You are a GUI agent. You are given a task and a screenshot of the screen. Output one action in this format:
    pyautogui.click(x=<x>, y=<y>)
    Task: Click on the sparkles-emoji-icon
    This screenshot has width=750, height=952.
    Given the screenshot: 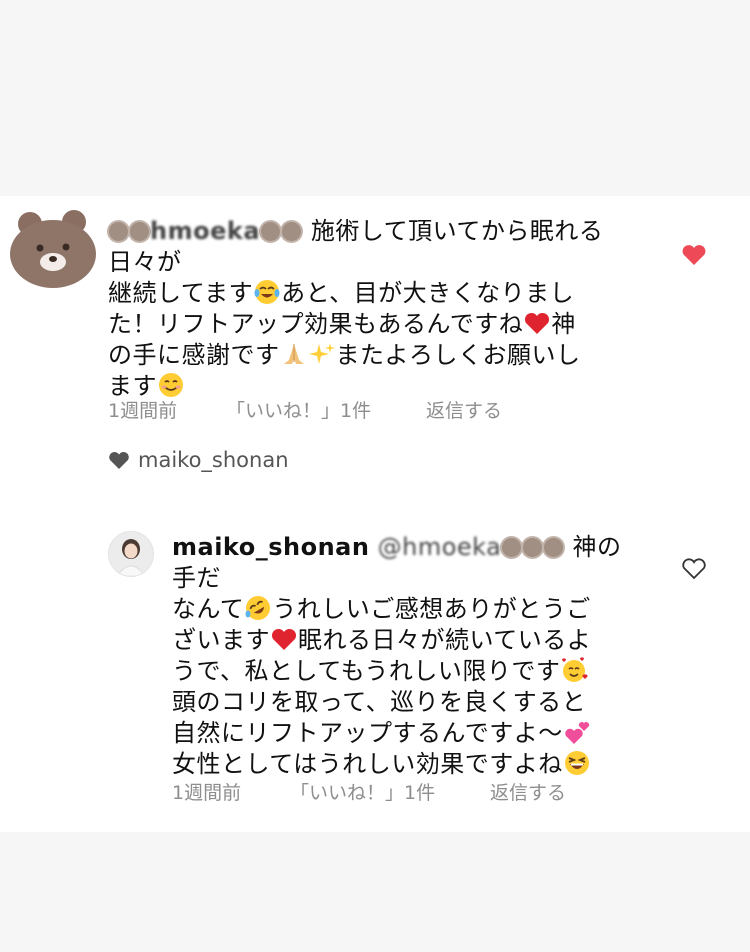 What is the action you would take?
    pyautogui.click(x=321, y=353)
    